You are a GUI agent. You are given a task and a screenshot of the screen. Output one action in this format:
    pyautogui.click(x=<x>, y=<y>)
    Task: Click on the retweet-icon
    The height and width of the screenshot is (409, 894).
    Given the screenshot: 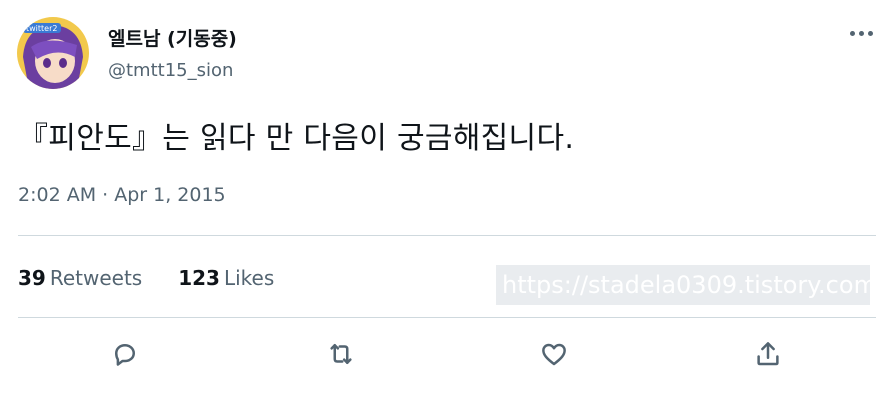 What is the action you would take?
    pyautogui.click(x=341, y=354)
    